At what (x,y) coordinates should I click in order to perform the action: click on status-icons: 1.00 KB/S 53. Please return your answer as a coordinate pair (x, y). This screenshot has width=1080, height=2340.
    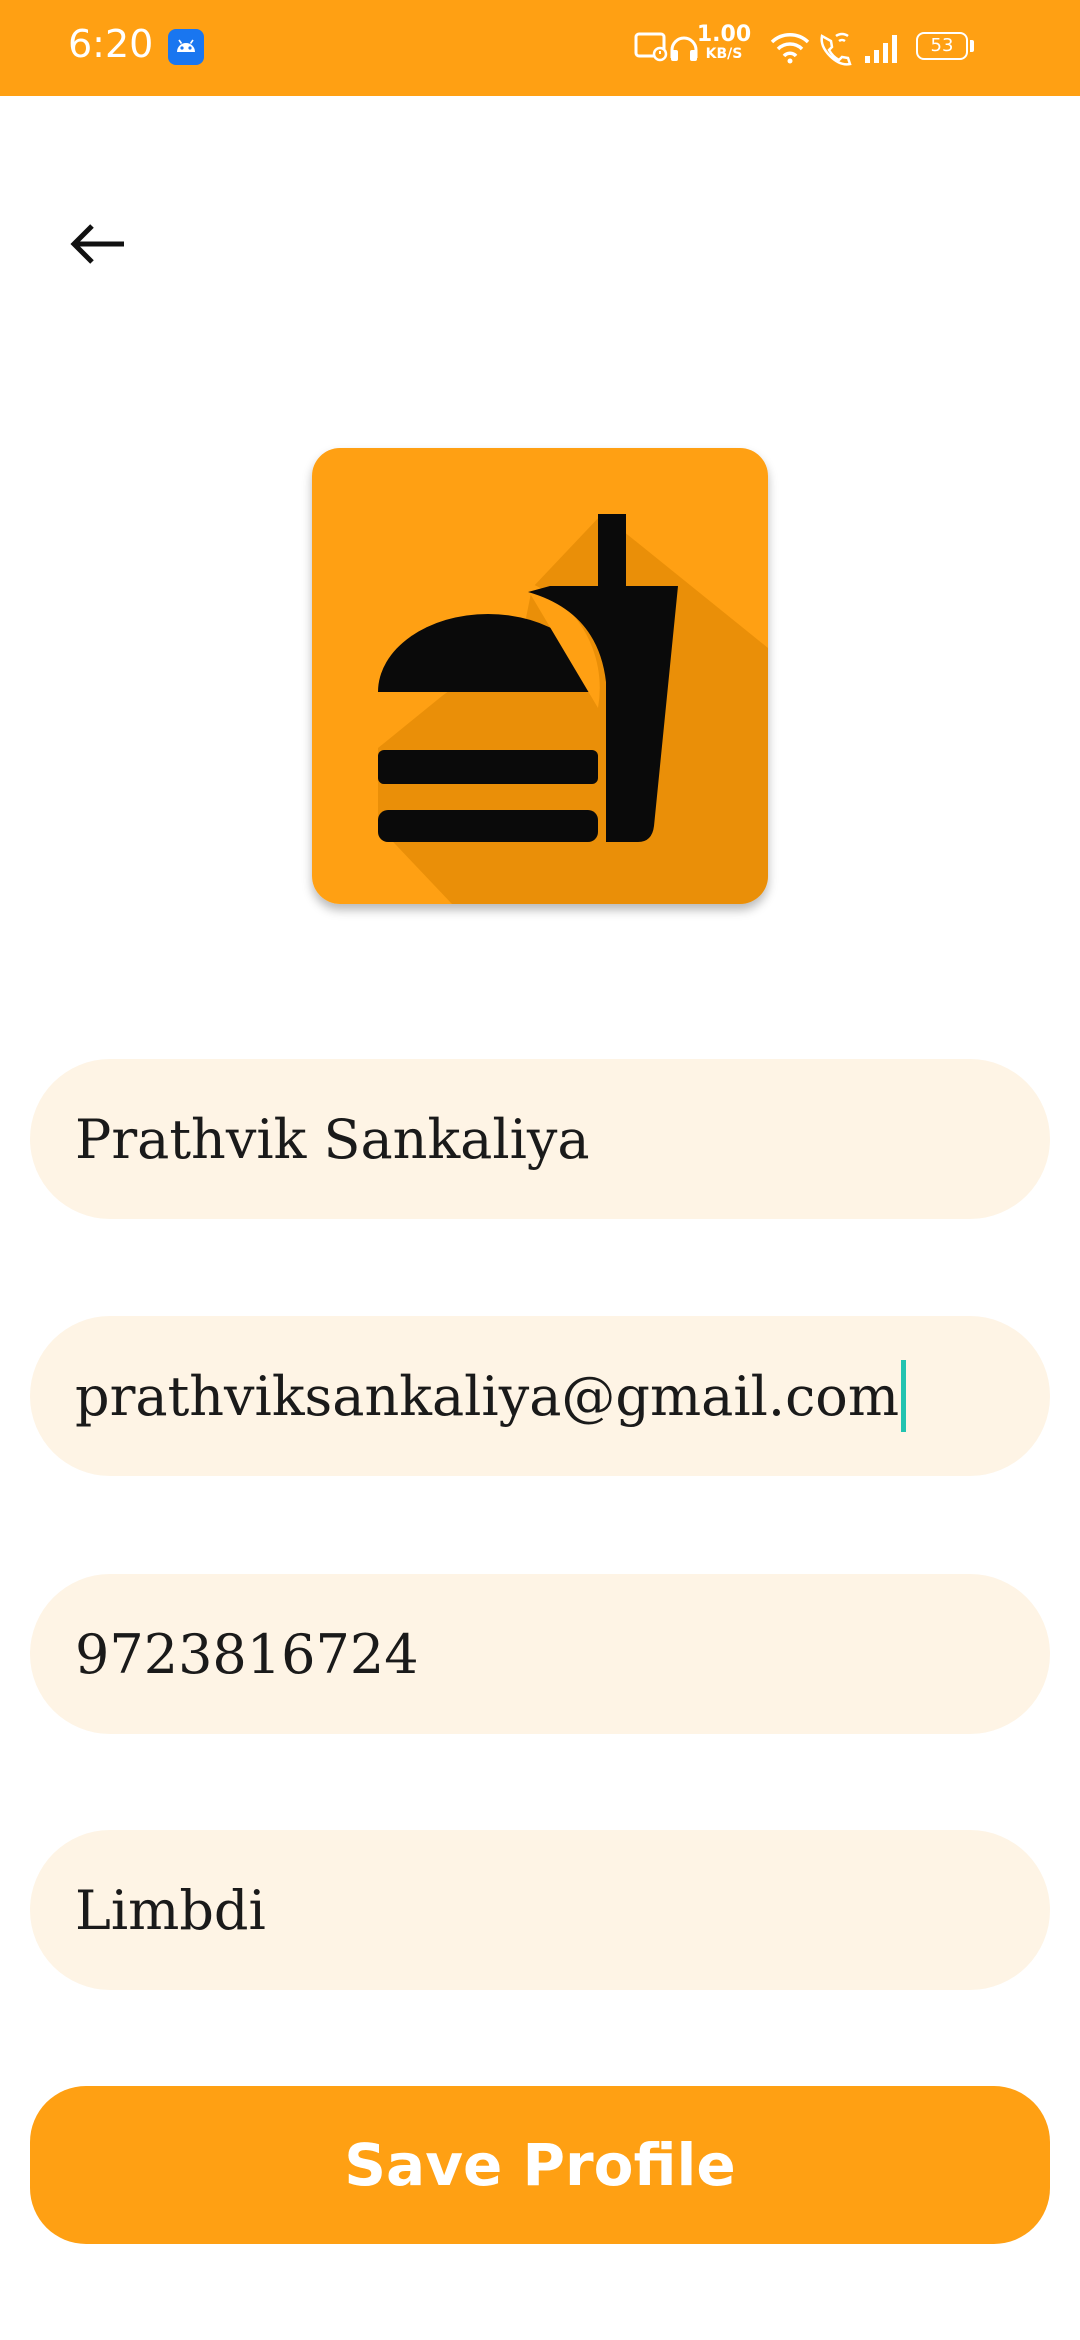
    Looking at the image, I should click on (840, 48).